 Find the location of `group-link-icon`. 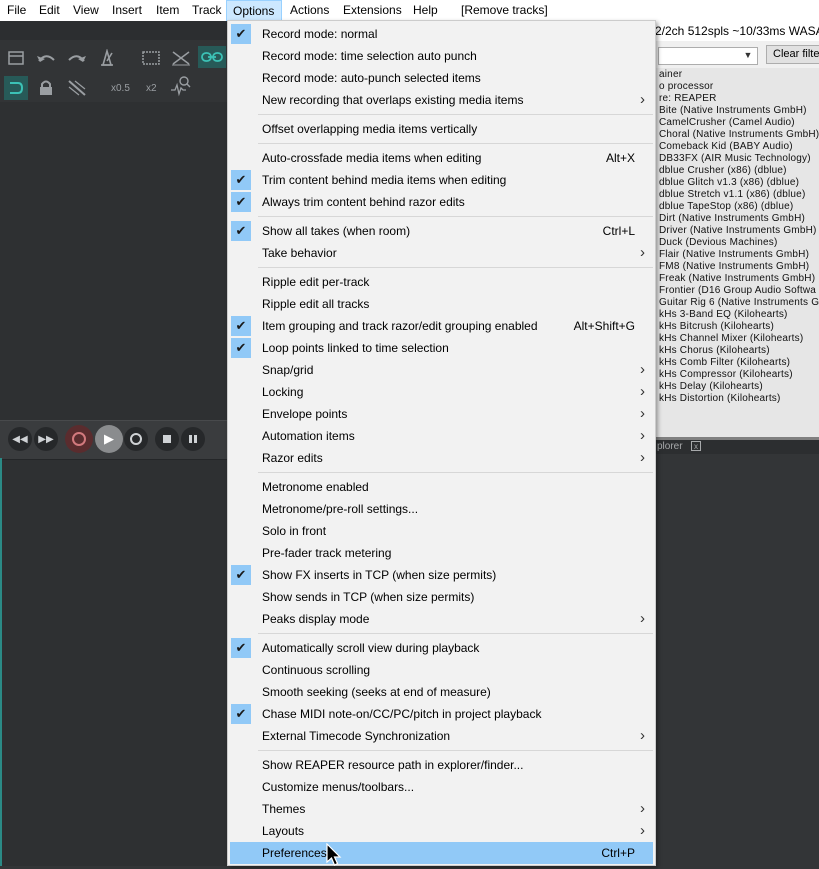

group-link-icon is located at coordinates (212, 57).